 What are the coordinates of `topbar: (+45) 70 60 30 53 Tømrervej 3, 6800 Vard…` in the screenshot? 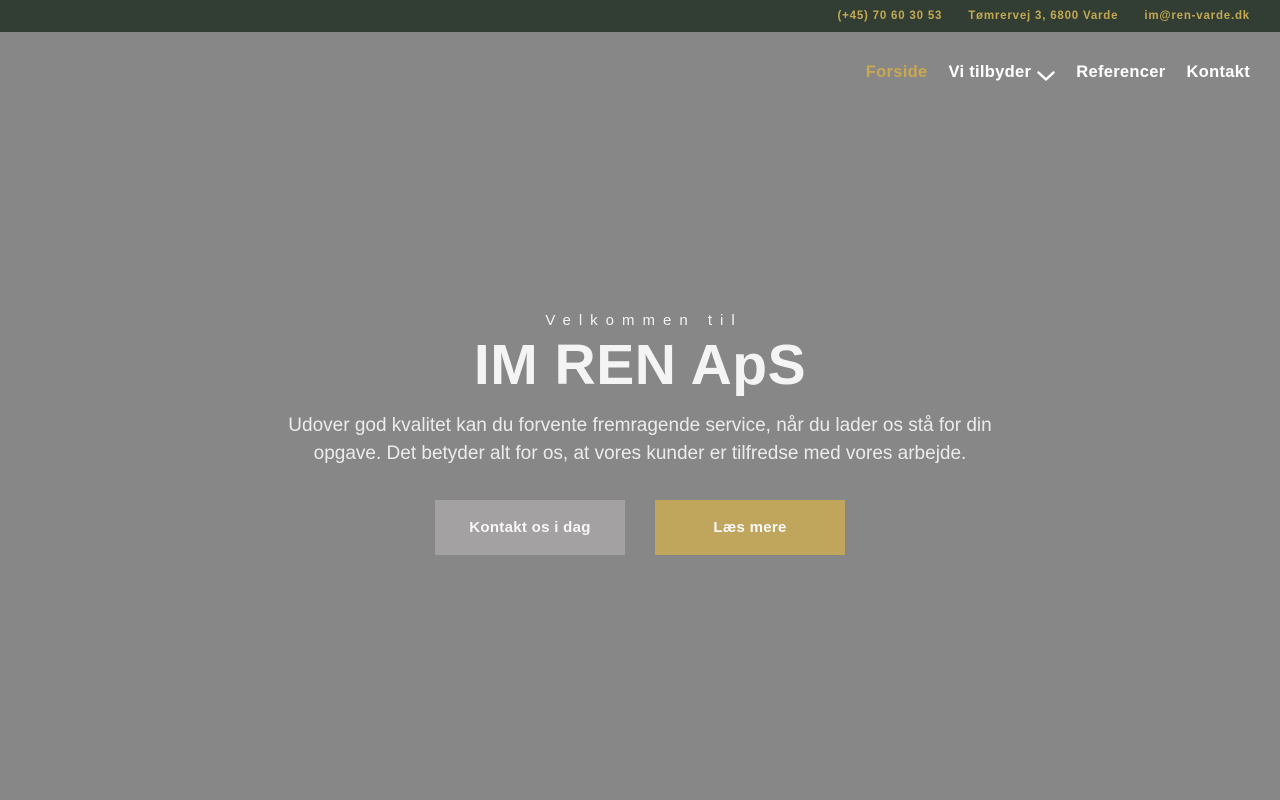 It's located at (640, 16).